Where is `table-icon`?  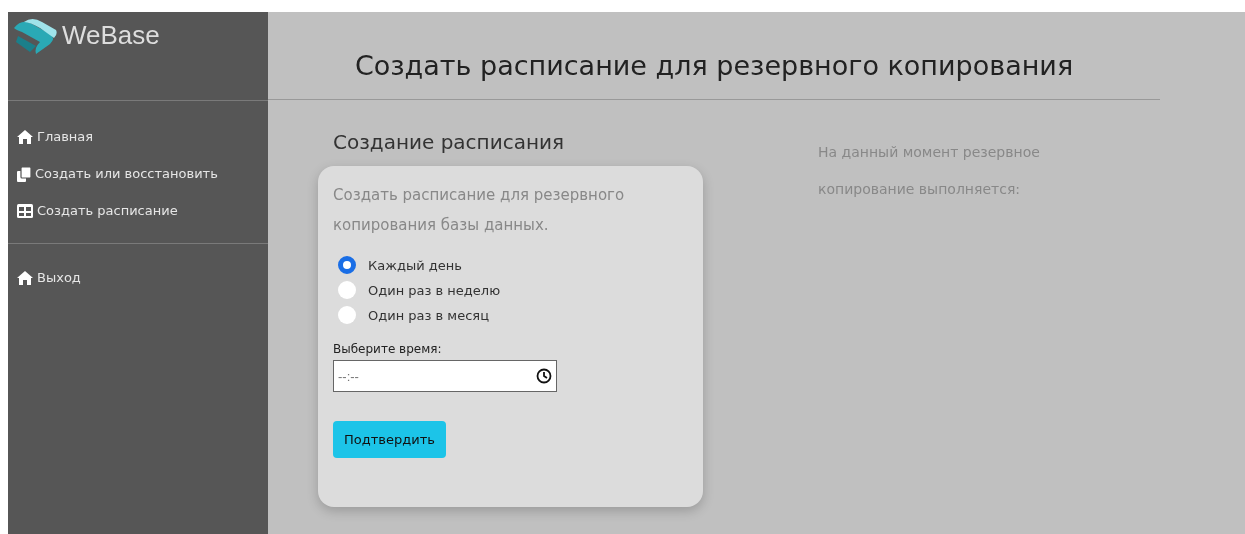
table-icon is located at coordinates (25, 211).